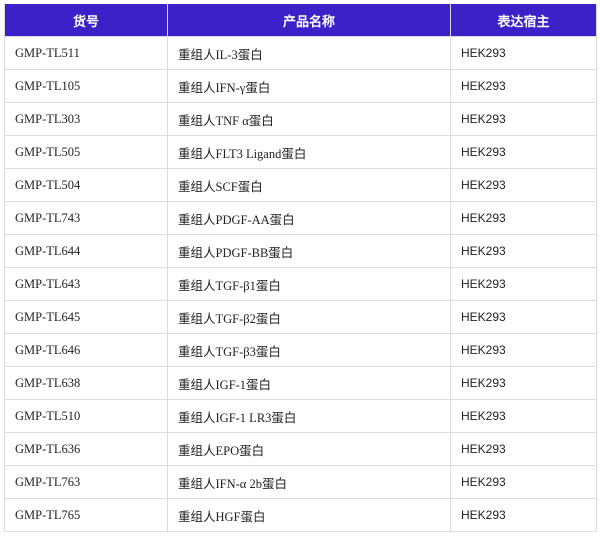  I want to click on catalog-number-cell: GMP-TL763, so click(86, 482).